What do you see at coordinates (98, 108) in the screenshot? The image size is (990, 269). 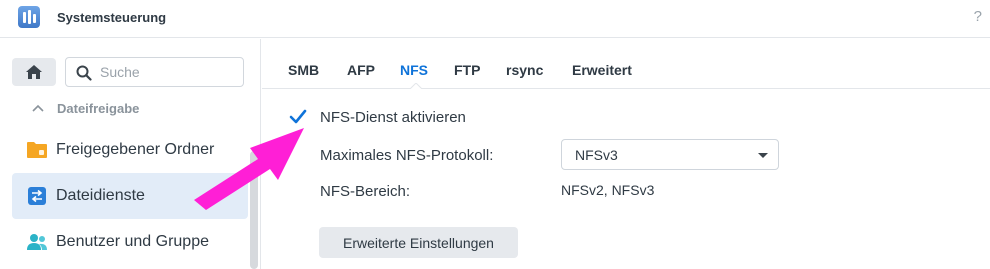 I see `group-header-label: Dateifreigabe` at bounding box center [98, 108].